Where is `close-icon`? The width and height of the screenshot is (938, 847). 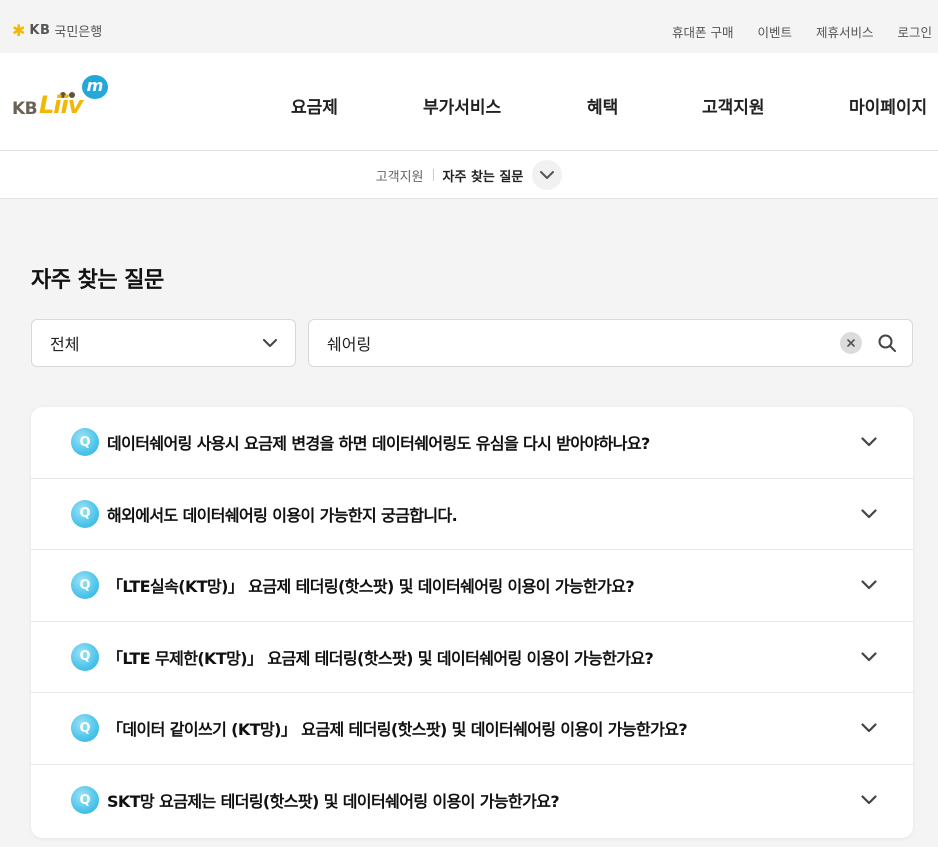 close-icon is located at coordinates (851, 343).